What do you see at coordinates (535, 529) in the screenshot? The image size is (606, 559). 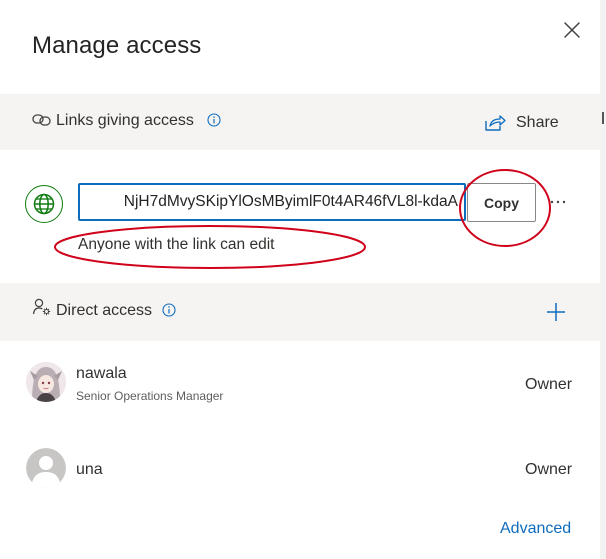 I see `advanced-link: Advanced` at bounding box center [535, 529].